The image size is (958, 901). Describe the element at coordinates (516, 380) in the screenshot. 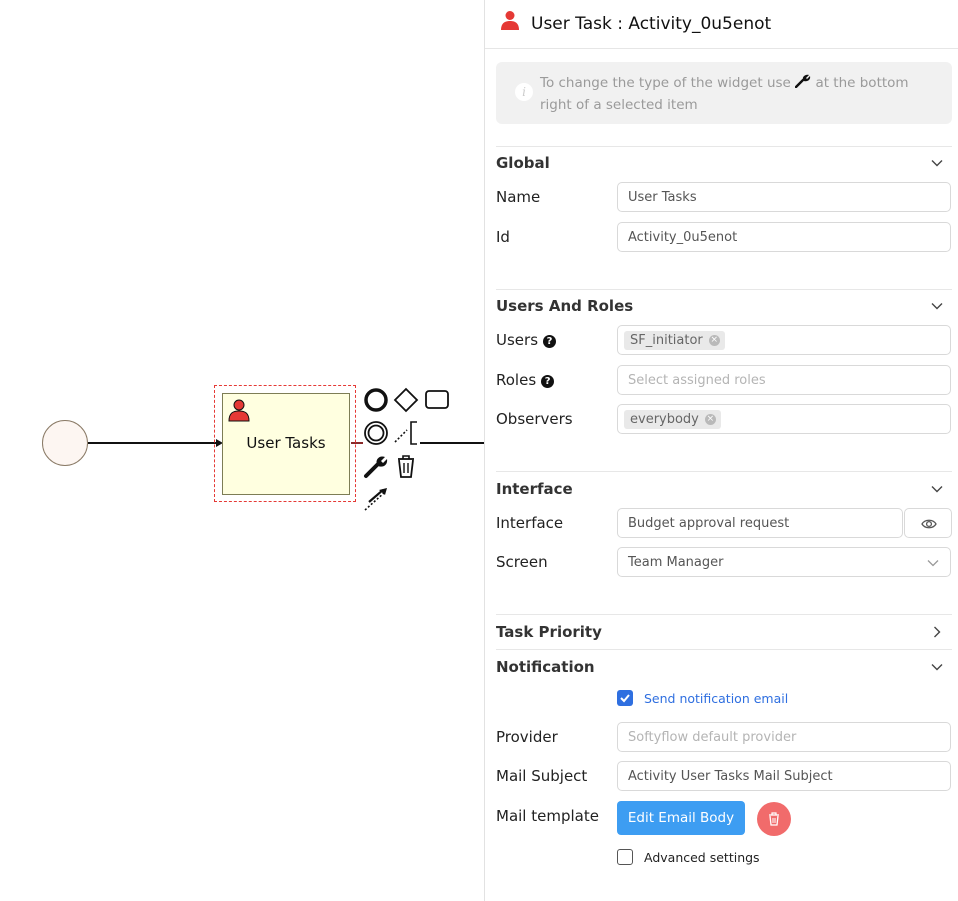

I see `roles-label-text: Roles` at that location.